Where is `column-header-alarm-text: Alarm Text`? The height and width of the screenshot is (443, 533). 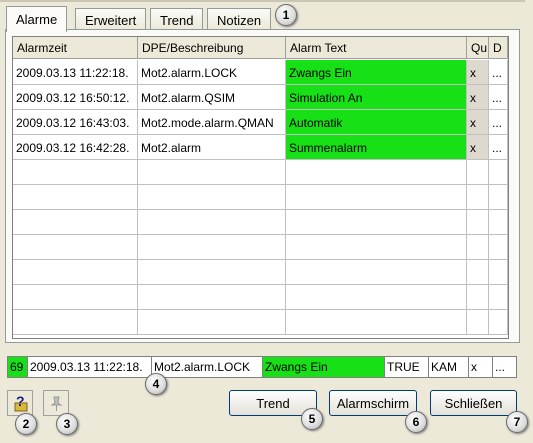
column-header-alarm-text: Alarm Text is located at coordinates (376, 48).